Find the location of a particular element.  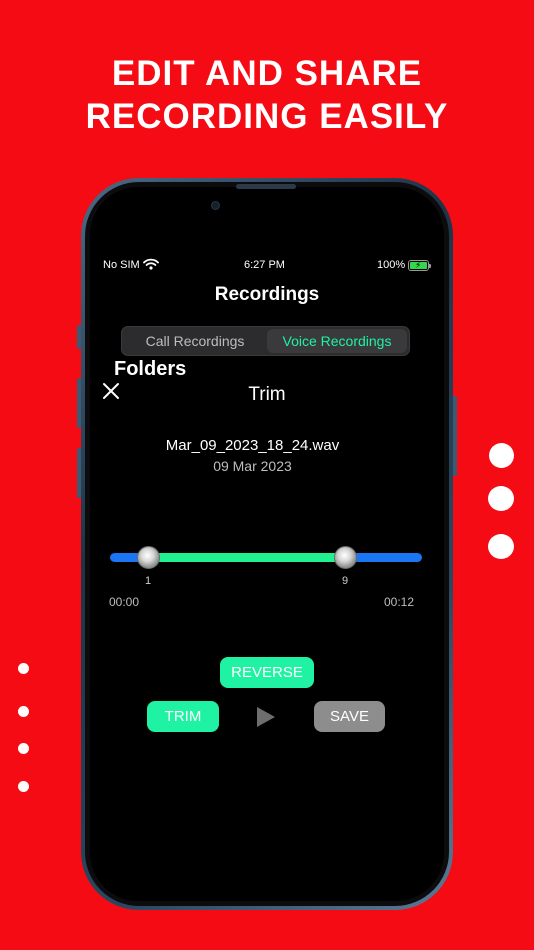

save-button: SAVE is located at coordinates (349, 716).